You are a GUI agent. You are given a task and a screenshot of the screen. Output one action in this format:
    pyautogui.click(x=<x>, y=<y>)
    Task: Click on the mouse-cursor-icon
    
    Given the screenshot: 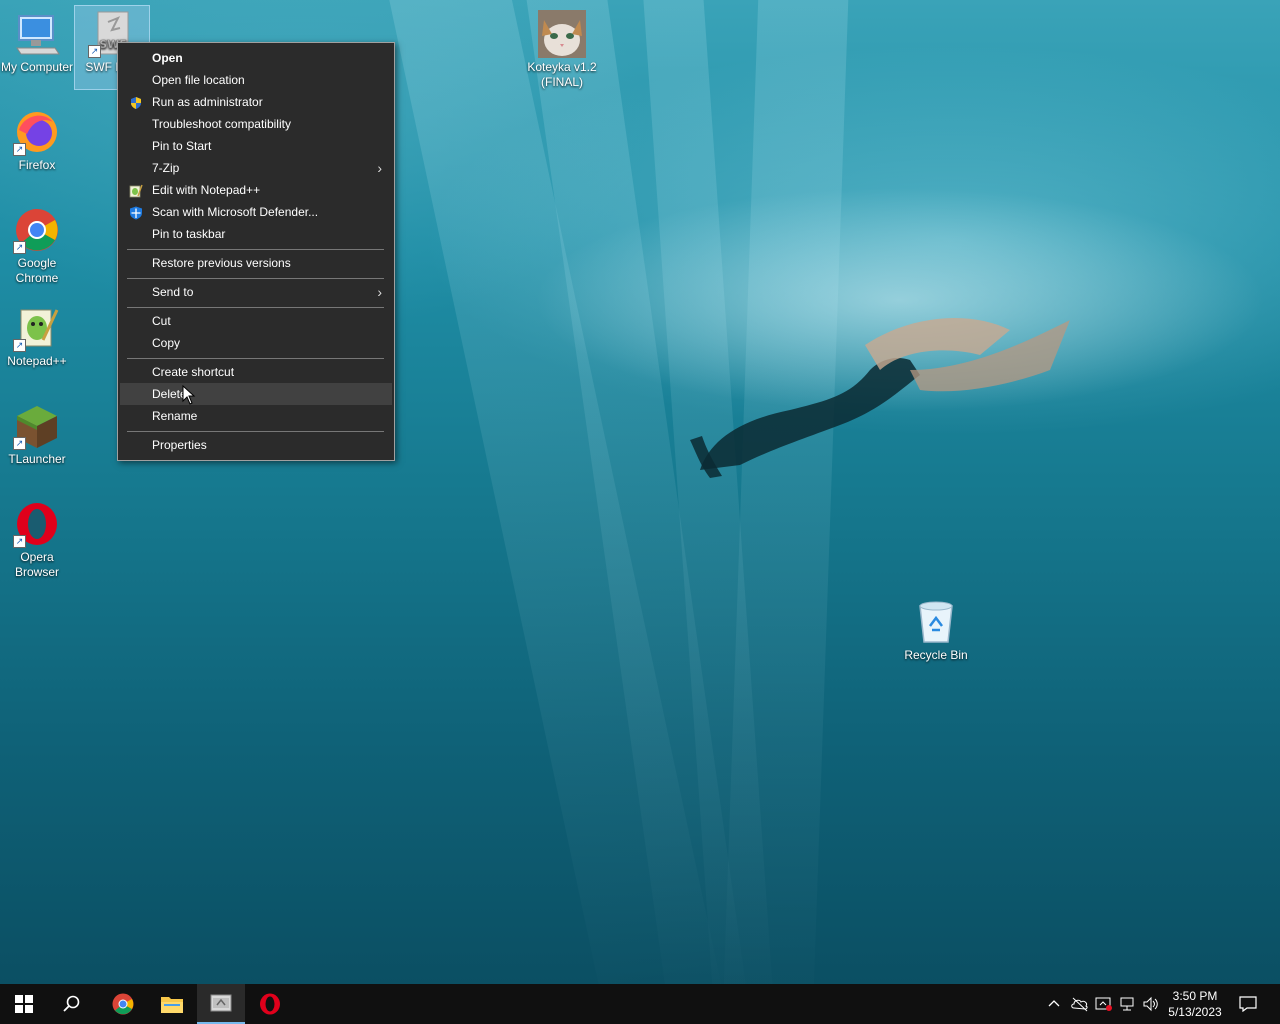 What is the action you would take?
    pyautogui.click(x=189, y=395)
    